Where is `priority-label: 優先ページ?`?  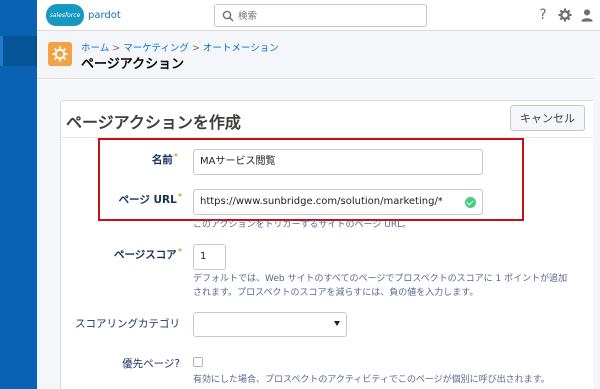 priority-label: 優先ページ? is located at coordinates (151, 364).